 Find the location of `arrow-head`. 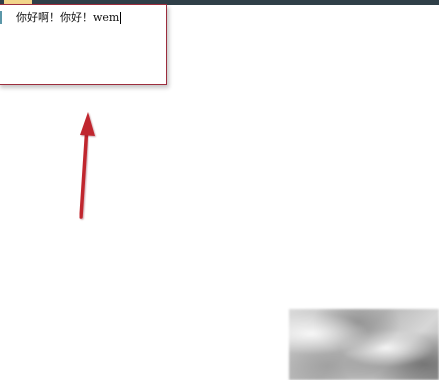

arrow-head is located at coordinates (87, 124).